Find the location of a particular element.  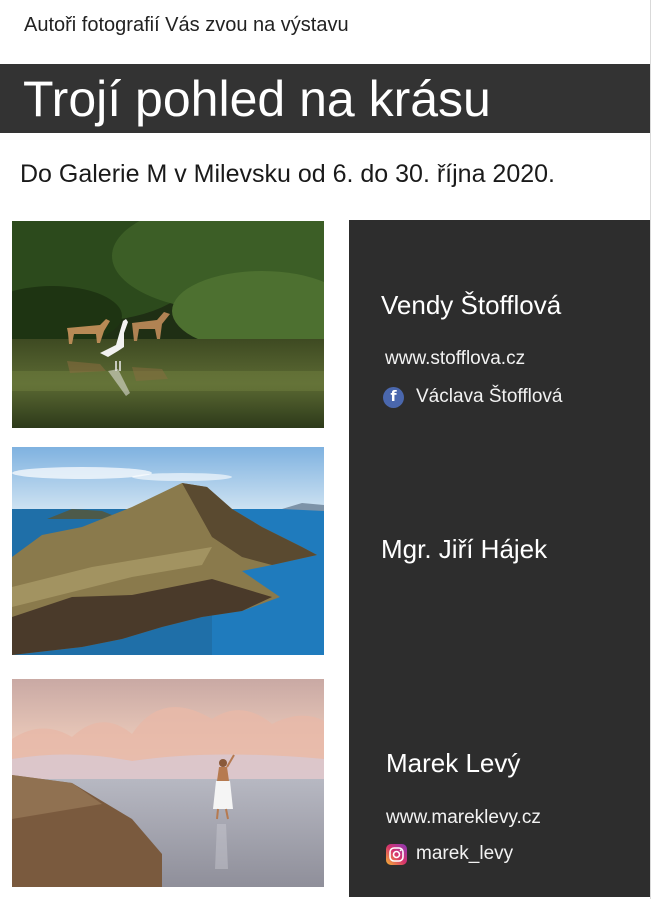

facebook-link: f Václava Štofflová is located at coordinates (472, 397).